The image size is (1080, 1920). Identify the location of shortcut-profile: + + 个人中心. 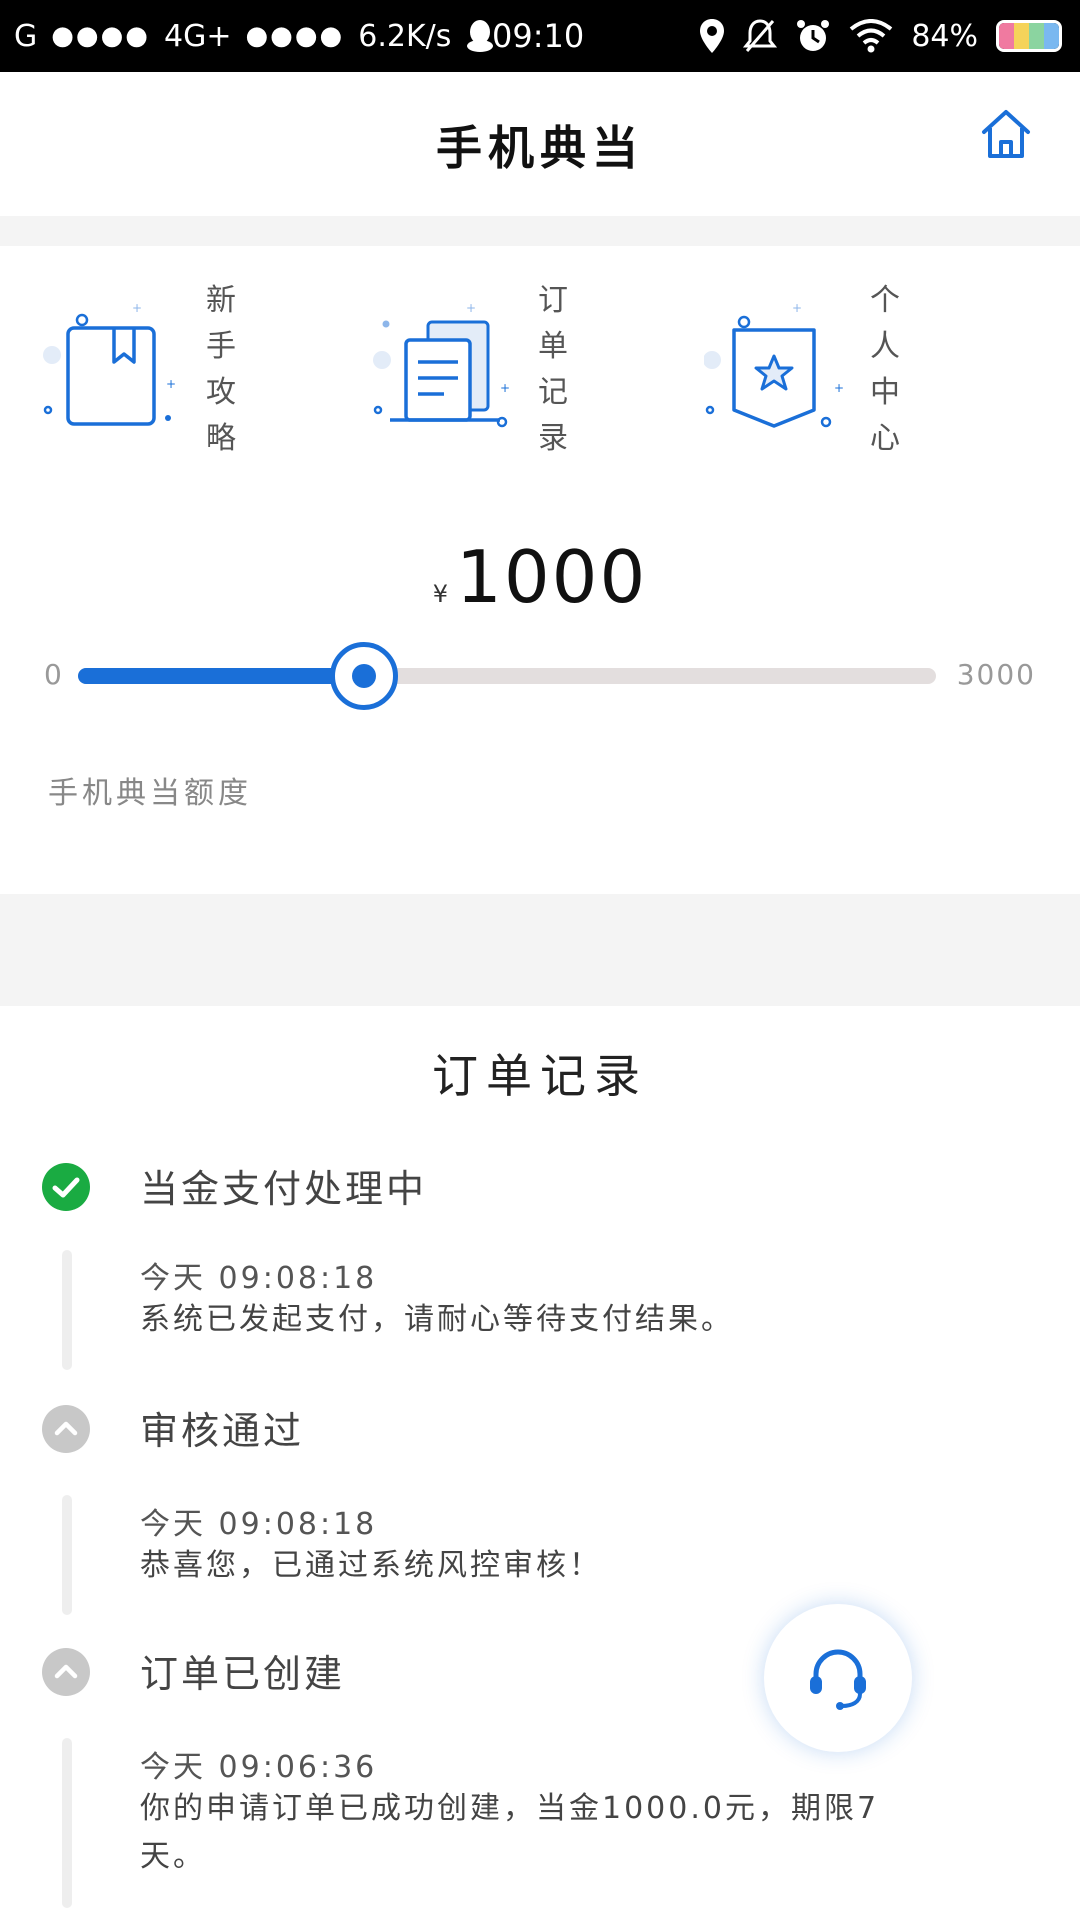
(842, 369).